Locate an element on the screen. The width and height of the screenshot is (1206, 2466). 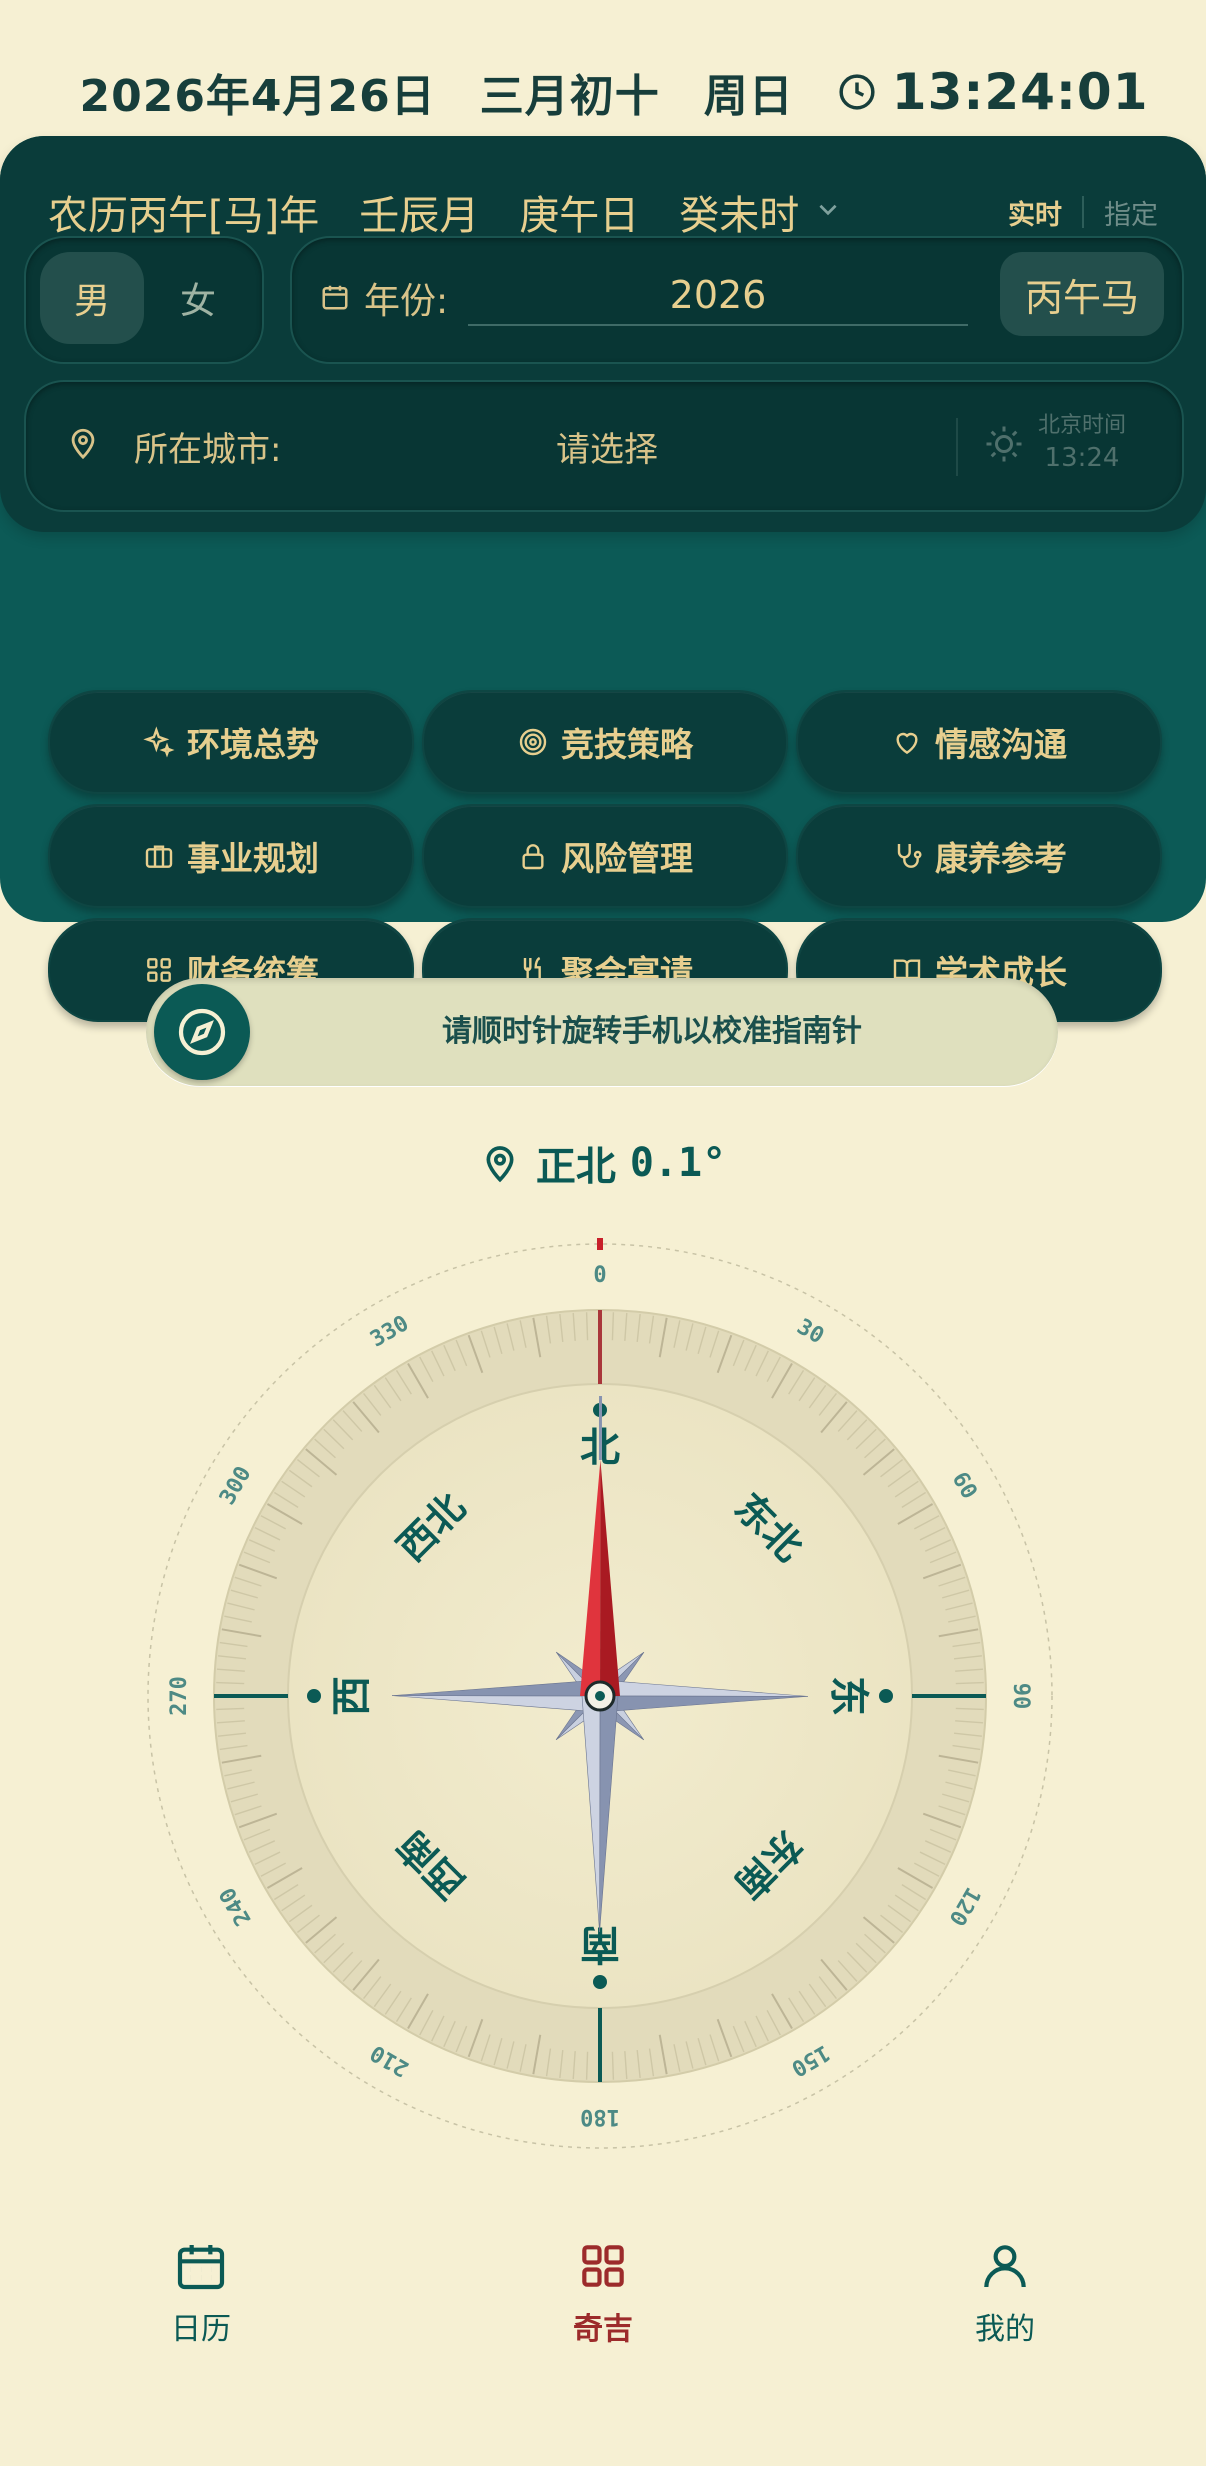
target-icon is located at coordinates (533, 742).